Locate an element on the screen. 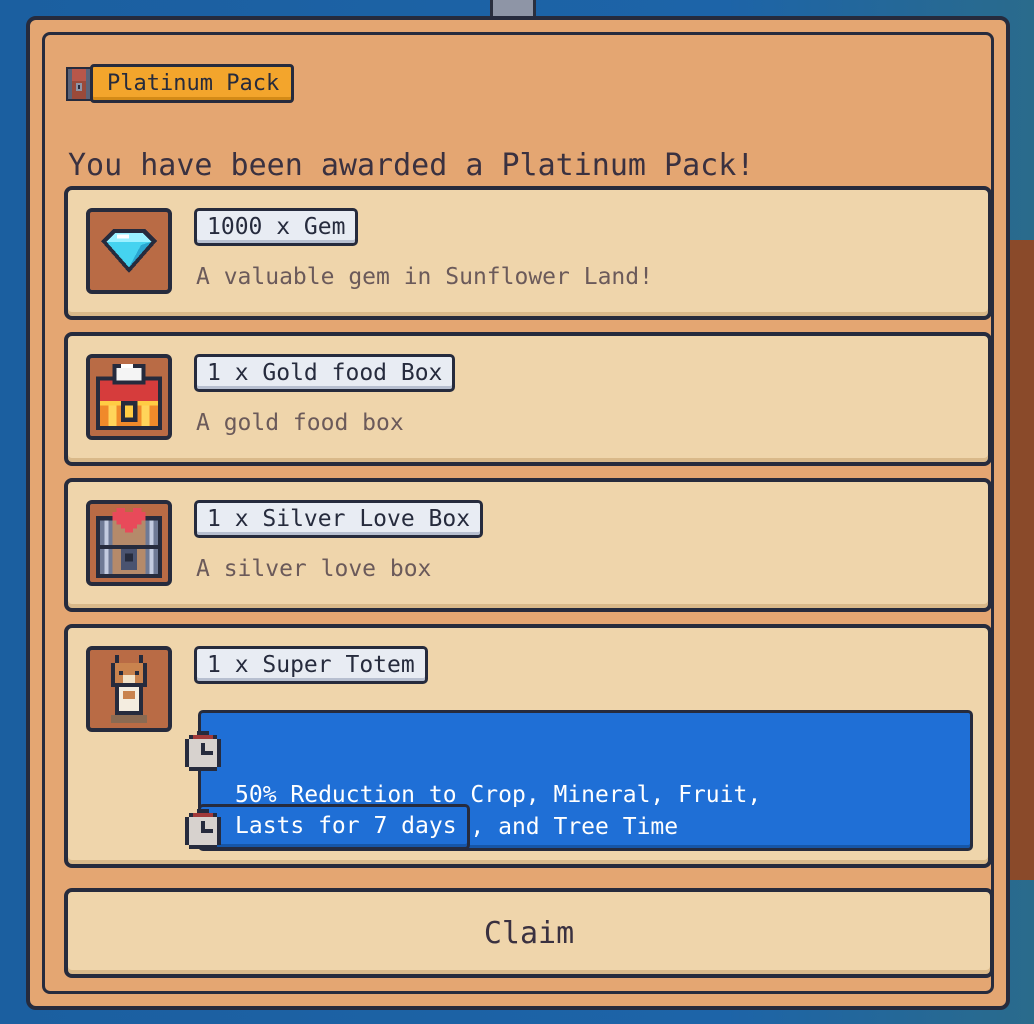 The image size is (1034, 1024). item-title: 1 x Super Totem is located at coordinates (311, 665).